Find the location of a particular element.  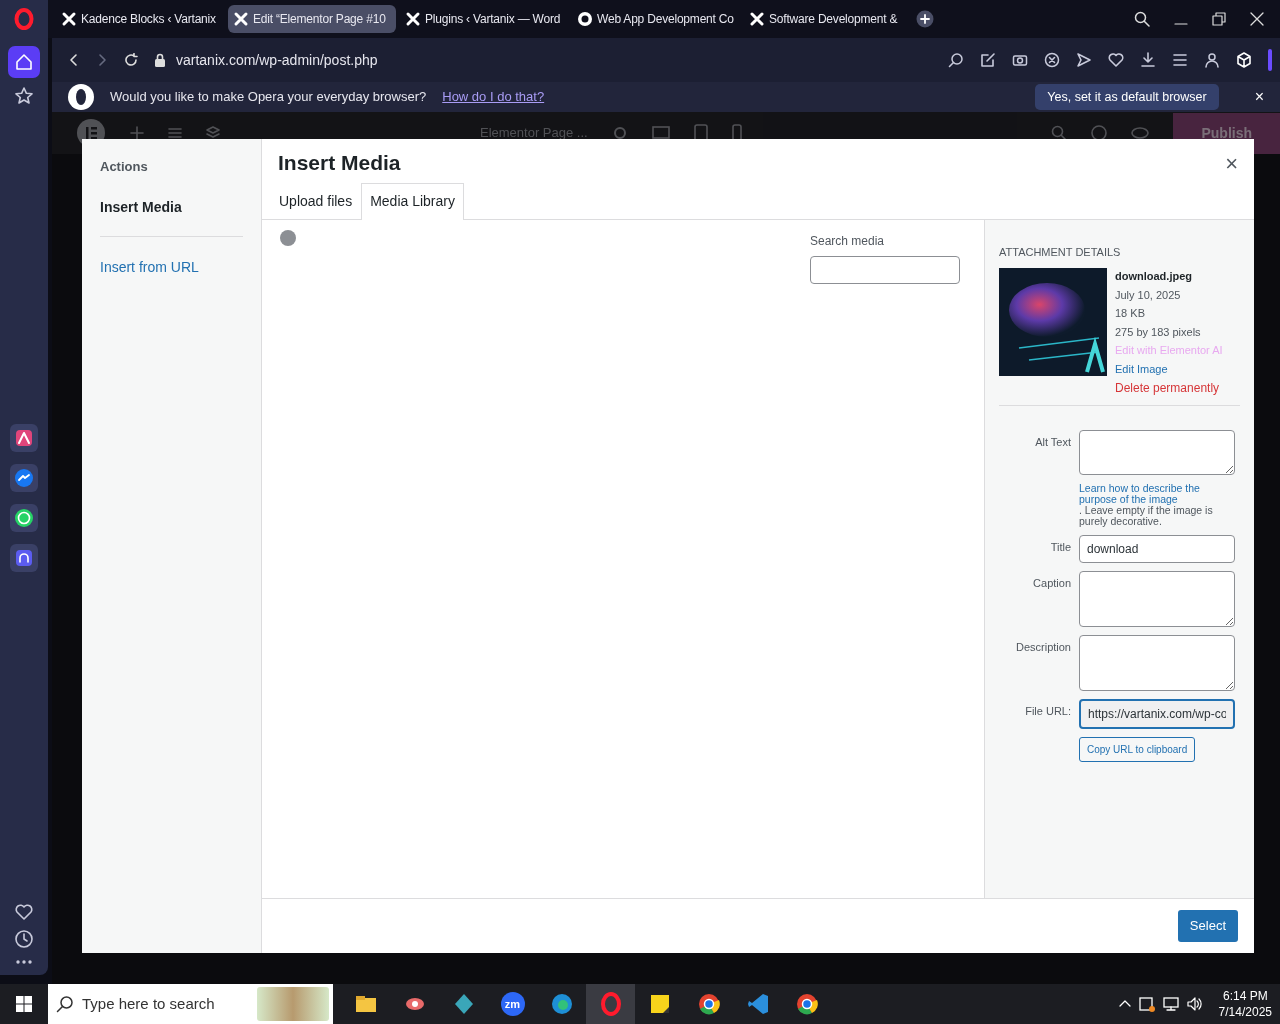

browser-tab: Web App Development Co is located at coordinates (656, 19).